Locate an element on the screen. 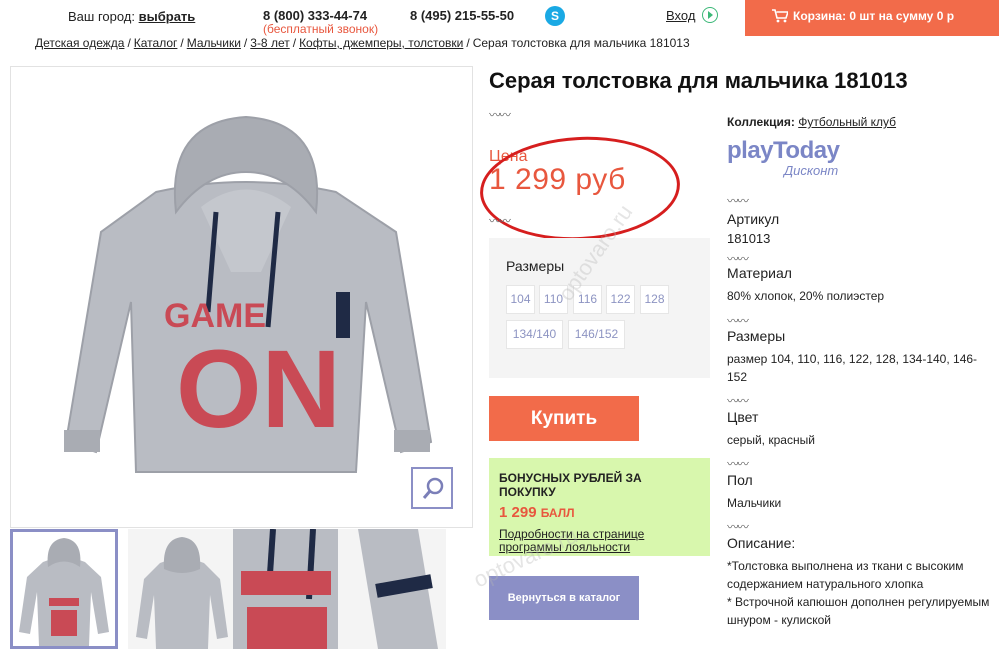 The width and height of the screenshot is (999, 649). brand-logo: playToday Дисконт is located at coordinates (783, 157).